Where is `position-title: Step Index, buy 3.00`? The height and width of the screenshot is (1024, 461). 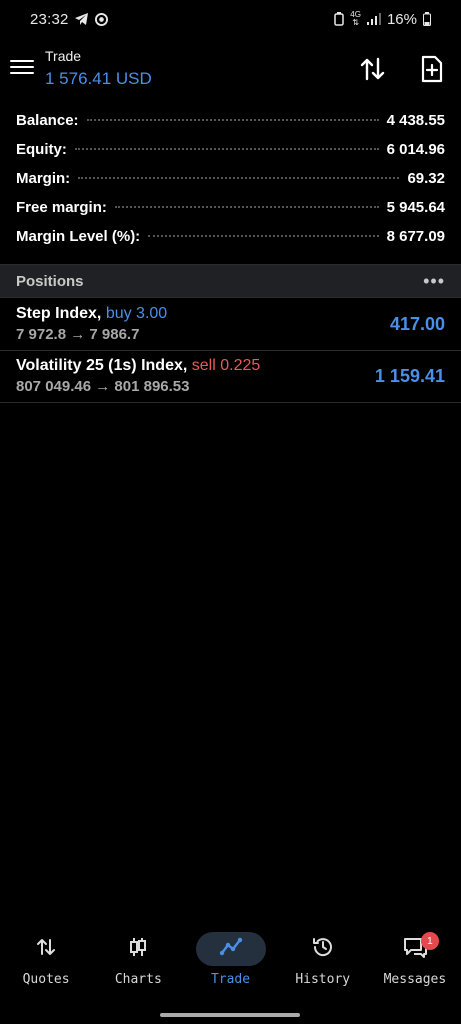 position-title: Step Index, buy 3.00 is located at coordinates (91, 314).